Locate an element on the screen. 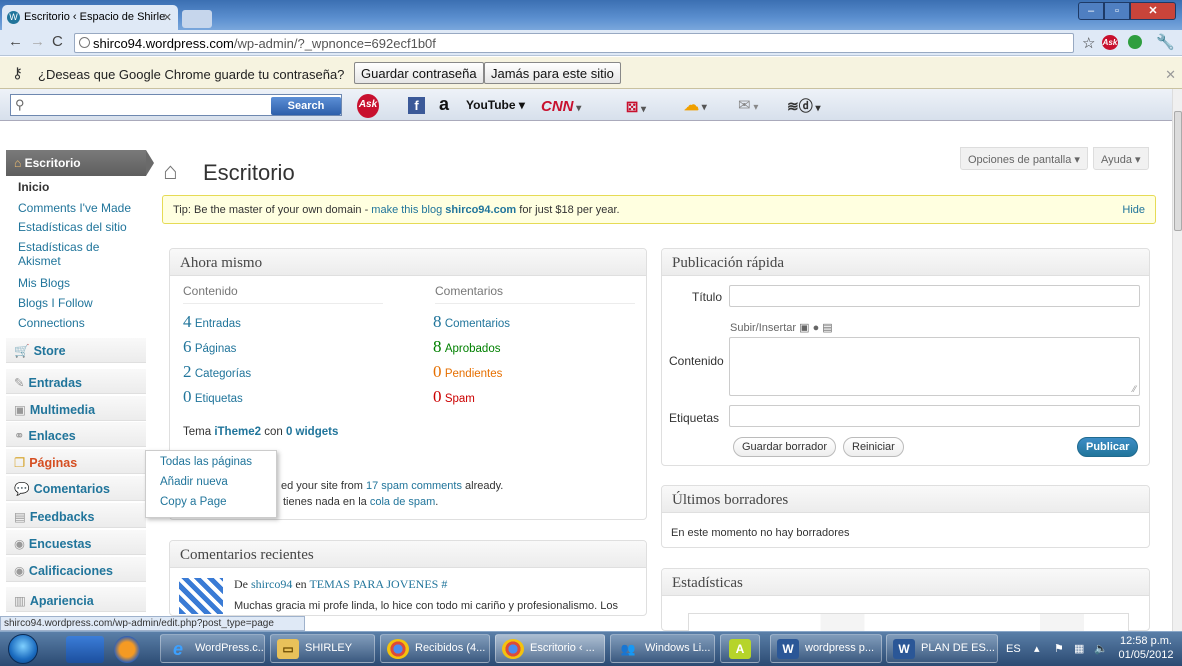  resize-handle-icon: ⁄⁄ is located at coordinates (1134, 389).